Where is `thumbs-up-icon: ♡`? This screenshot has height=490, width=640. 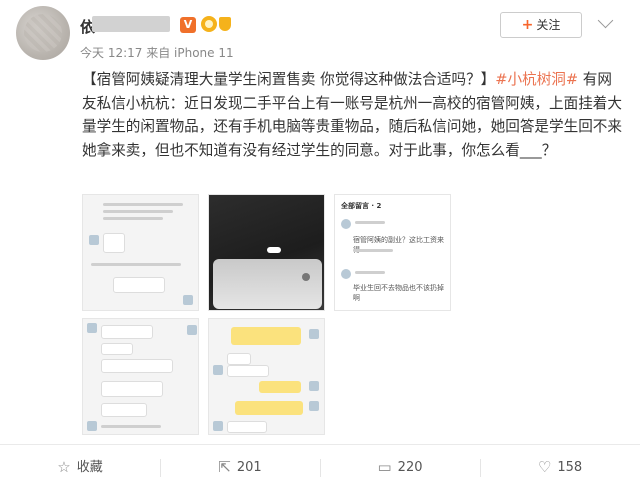 thumbs-up-icon: ♡ is located at coordinates (544, 467).